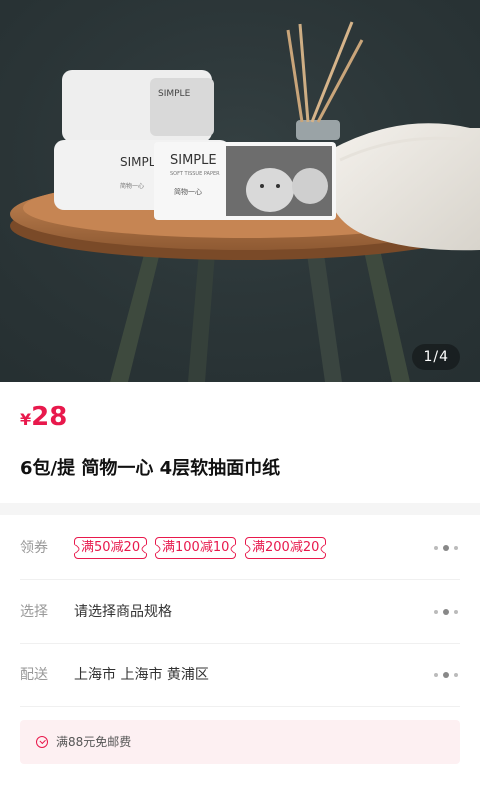 Image resolution: width=480 pixels, height=800 pixels. What do you see at coordinates (34, 548) in the screenshot?
I see `coupon-label: 领券` at bounding box center [34, 548].